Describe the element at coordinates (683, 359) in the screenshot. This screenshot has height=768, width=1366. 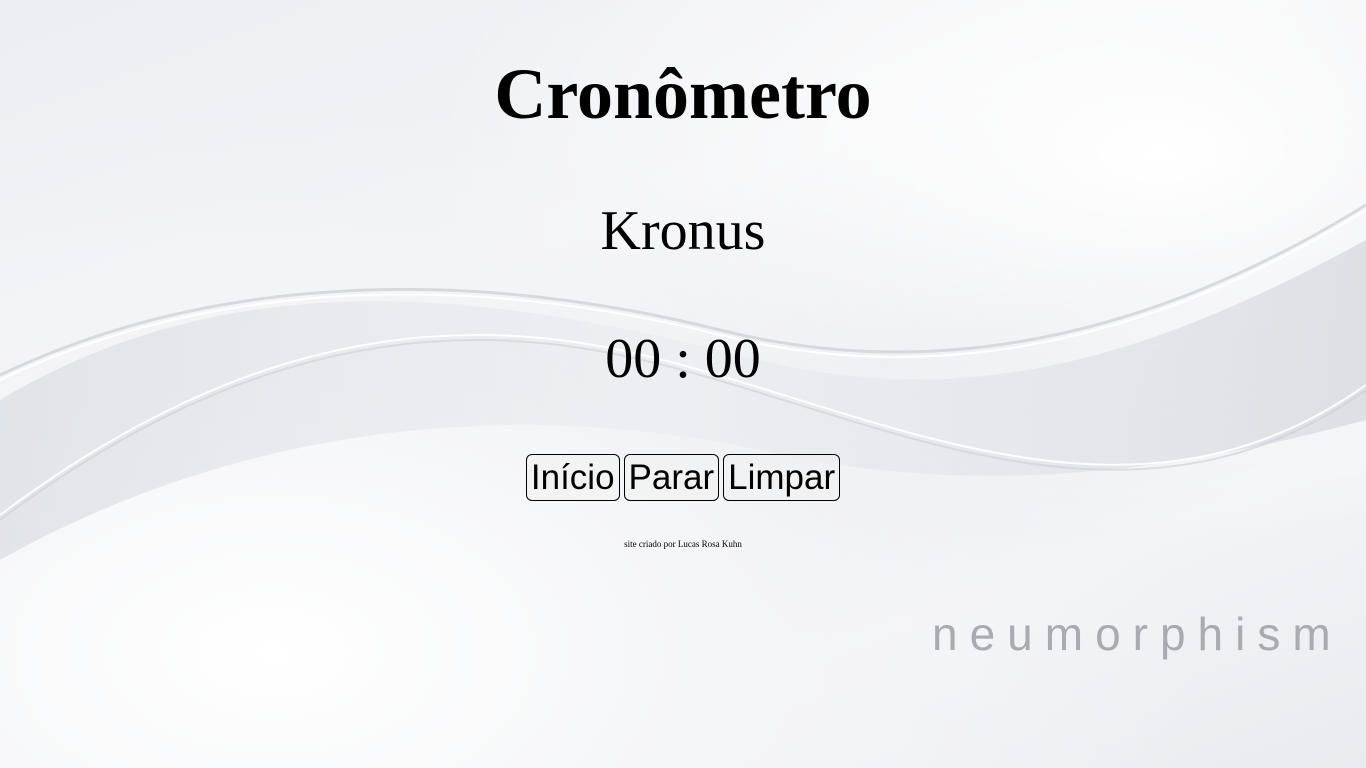
I see `timer-display: 00` at that location.